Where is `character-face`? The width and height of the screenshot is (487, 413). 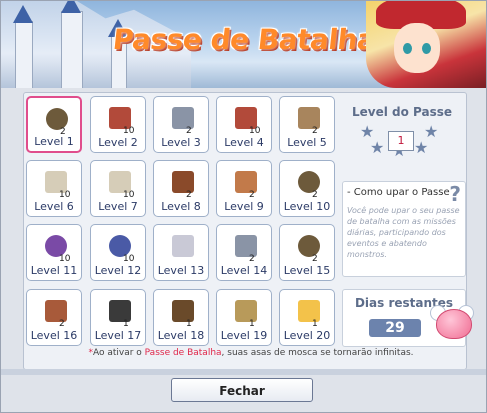 character-face is located at coordinates (417, 48).